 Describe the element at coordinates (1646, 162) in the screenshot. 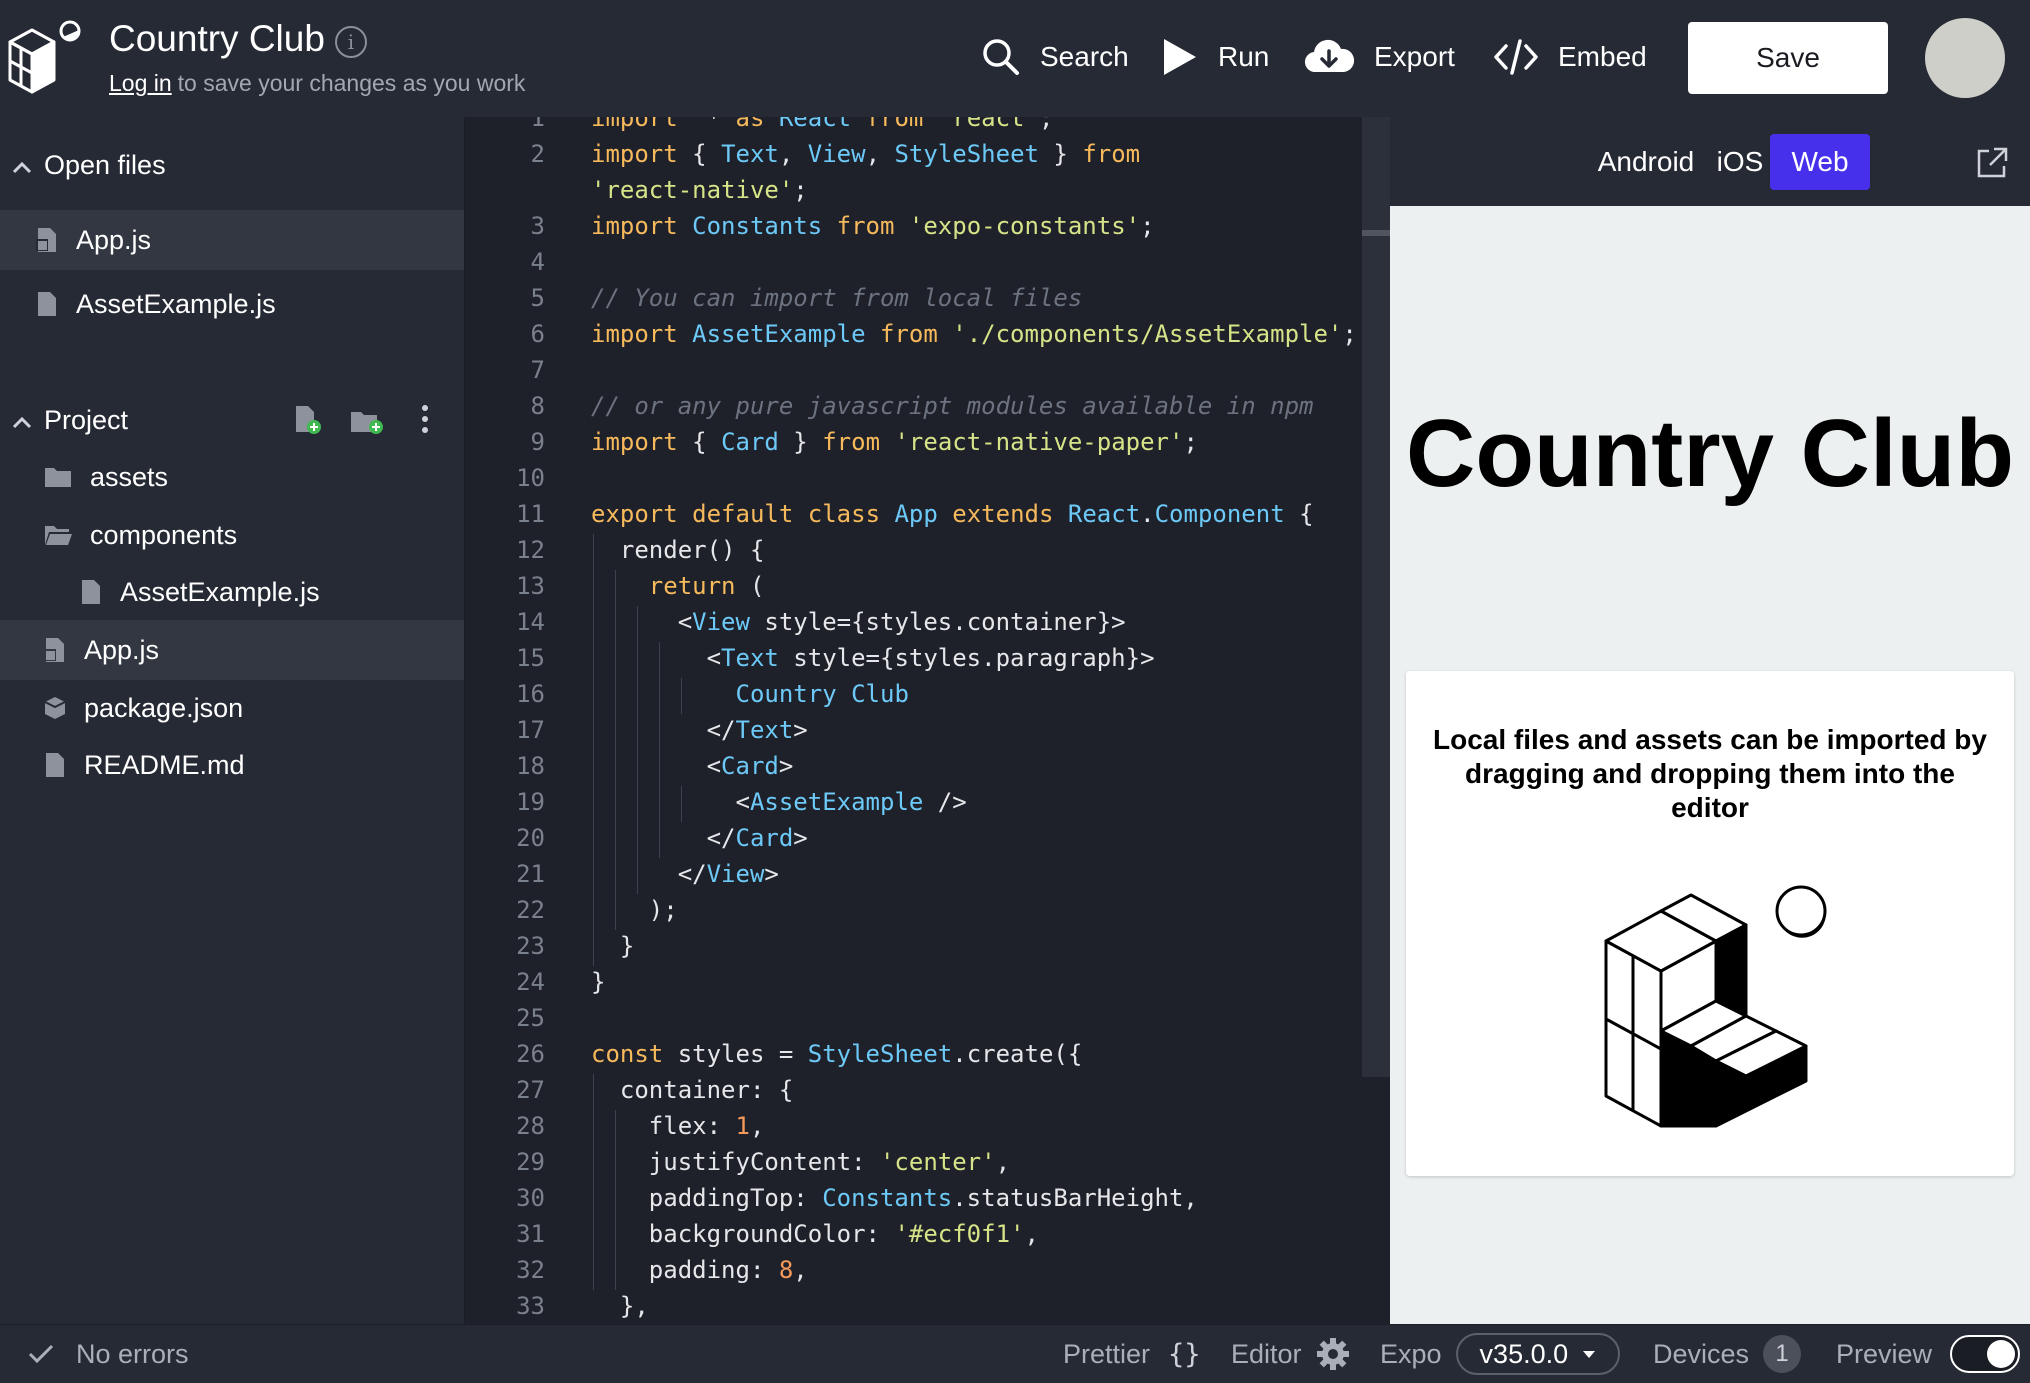

I see `tab-android: Android` at that location.